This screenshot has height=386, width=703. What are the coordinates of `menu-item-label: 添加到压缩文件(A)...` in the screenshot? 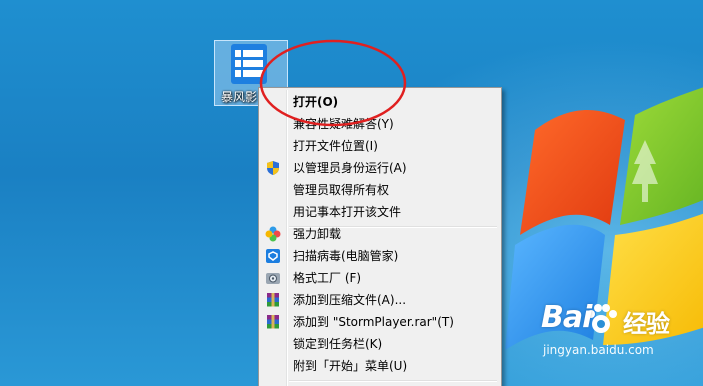 It's located at (350, 300).